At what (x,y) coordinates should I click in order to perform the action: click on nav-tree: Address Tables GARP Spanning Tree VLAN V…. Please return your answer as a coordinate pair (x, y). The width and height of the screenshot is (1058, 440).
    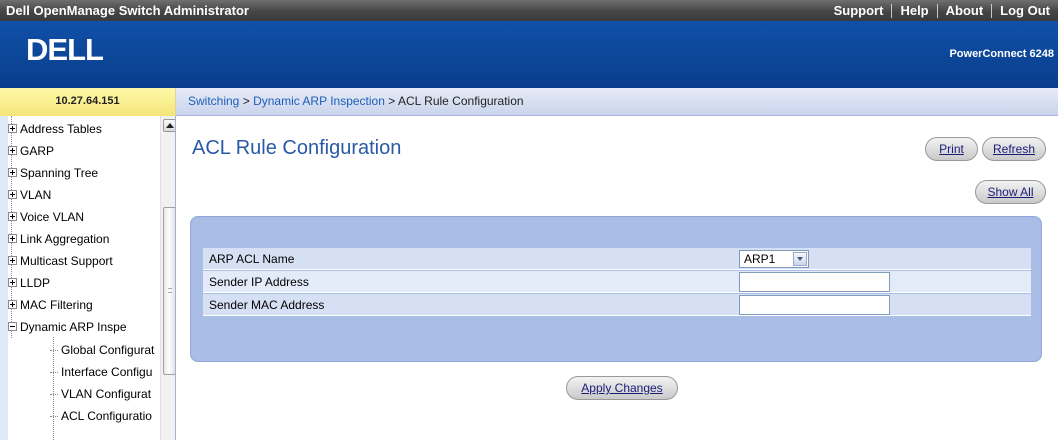
    Looking at the image, I should click on (84, 278).